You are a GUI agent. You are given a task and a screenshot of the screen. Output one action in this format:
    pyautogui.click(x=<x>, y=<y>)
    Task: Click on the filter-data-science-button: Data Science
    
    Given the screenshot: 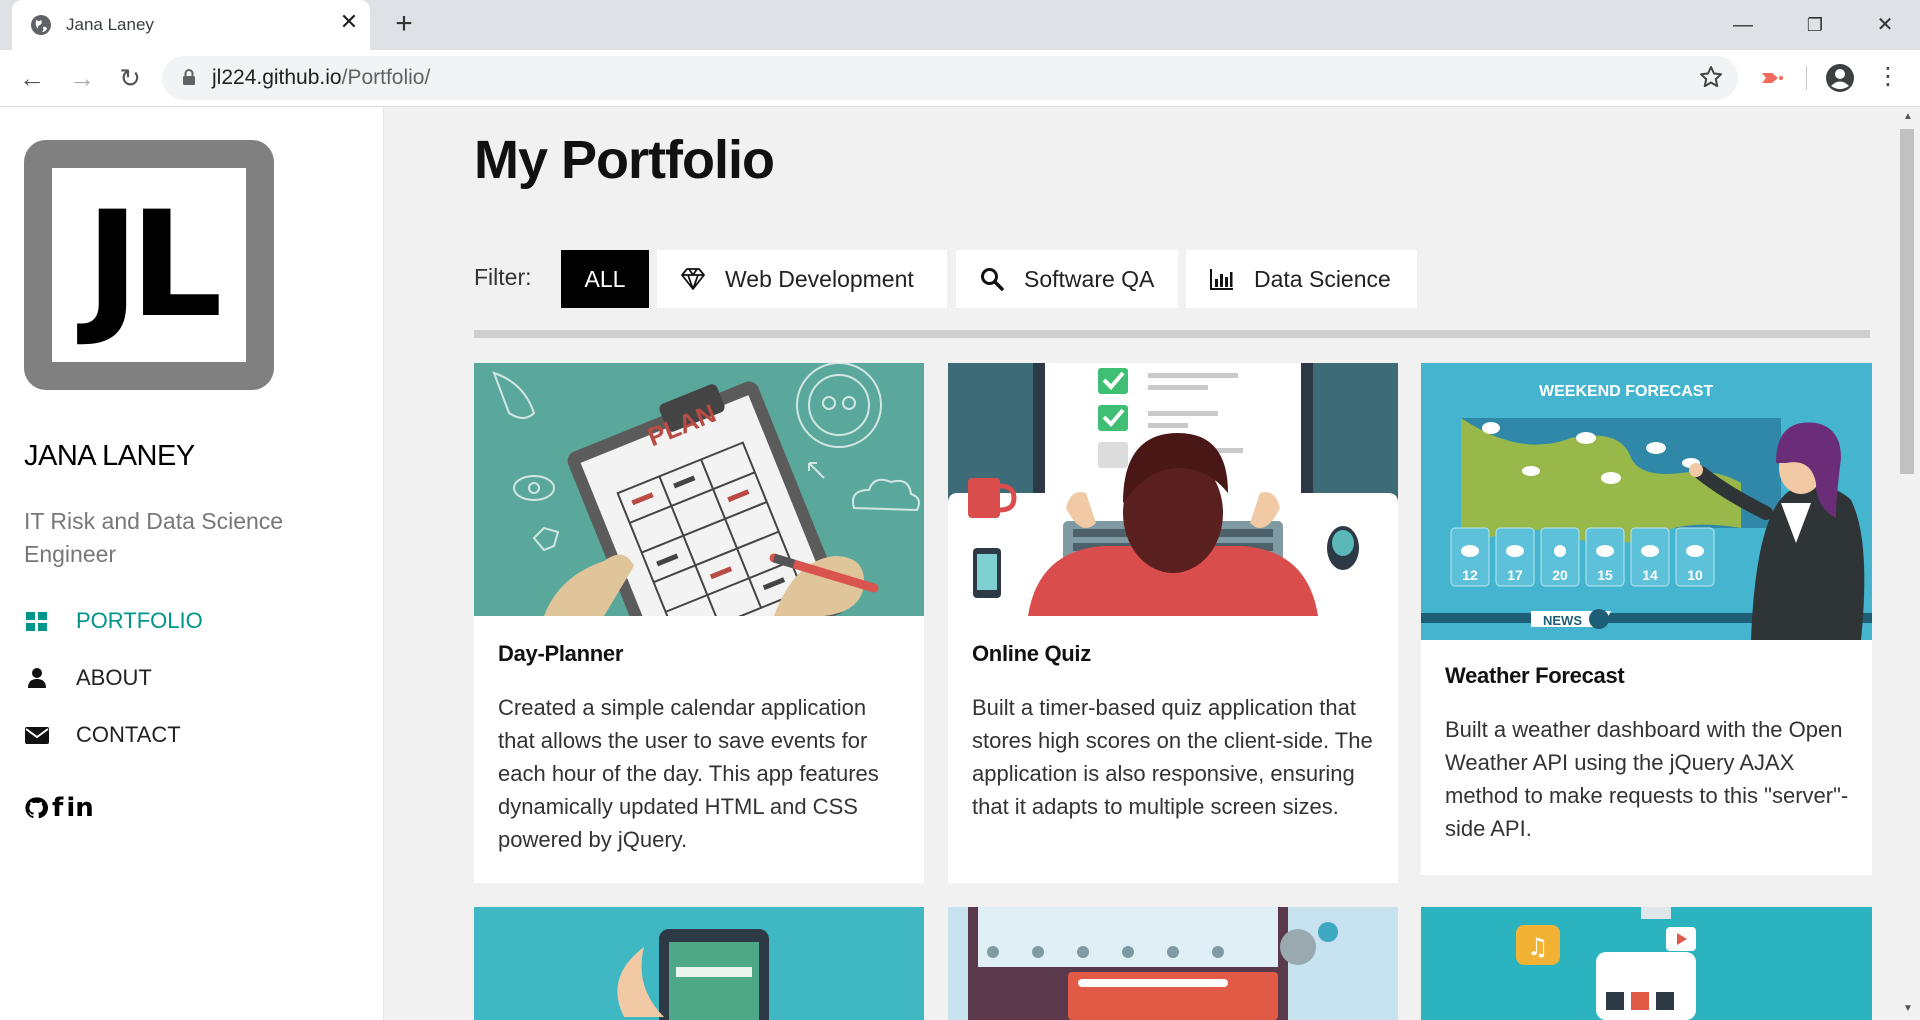 What is the action you would take?
    pyautogui.click(x=1301, y=279)
    